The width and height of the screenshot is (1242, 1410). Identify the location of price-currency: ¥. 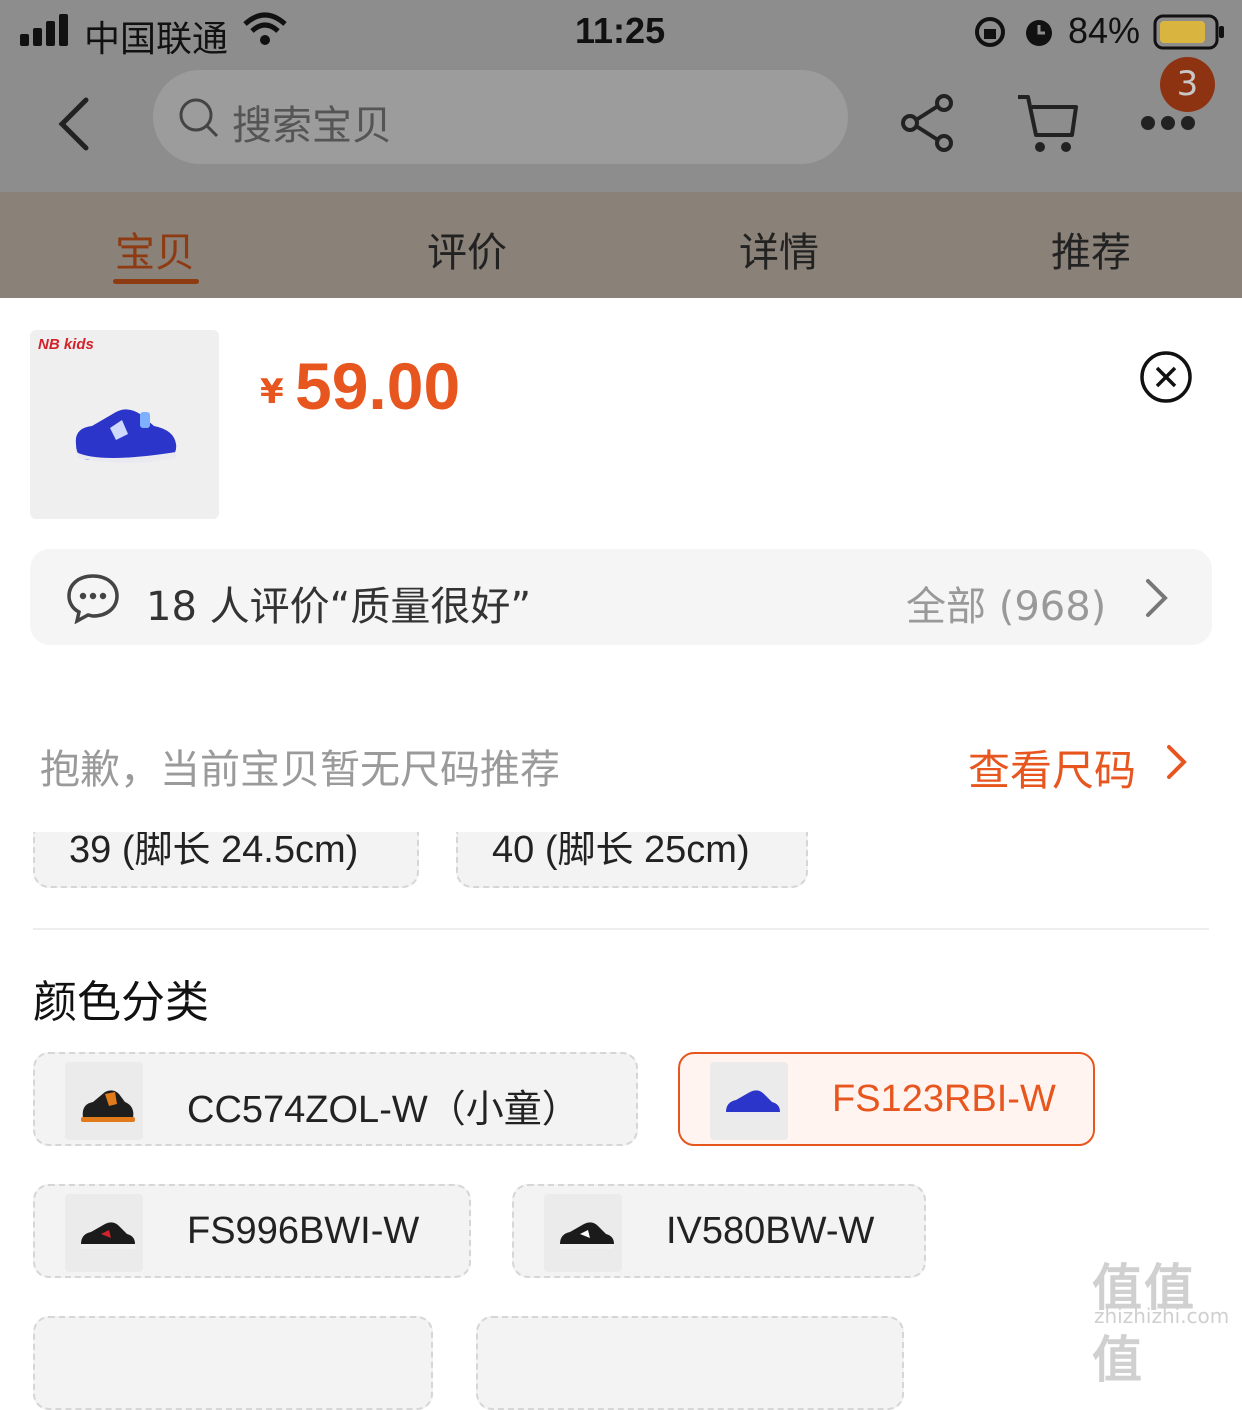
(272, 392).